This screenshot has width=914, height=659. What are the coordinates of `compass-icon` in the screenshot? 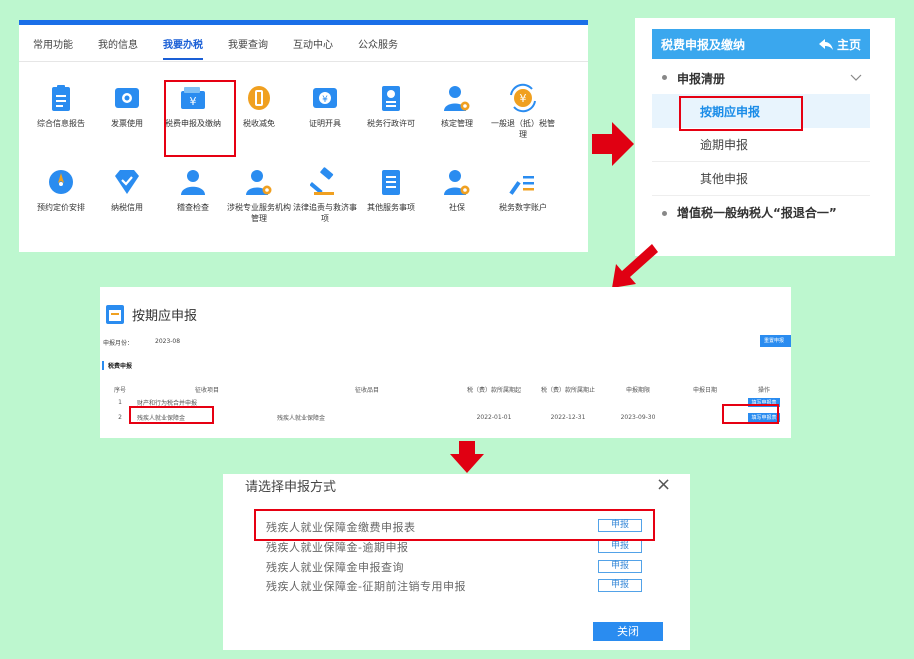 It's located at (61, 182).